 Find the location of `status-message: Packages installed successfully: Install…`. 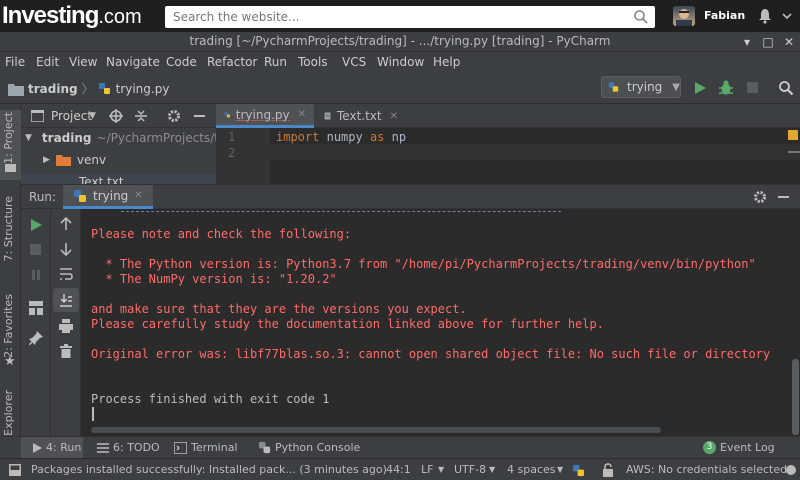

status-message: Packages installed successfully: Install… is located at coordinates (209, 469).